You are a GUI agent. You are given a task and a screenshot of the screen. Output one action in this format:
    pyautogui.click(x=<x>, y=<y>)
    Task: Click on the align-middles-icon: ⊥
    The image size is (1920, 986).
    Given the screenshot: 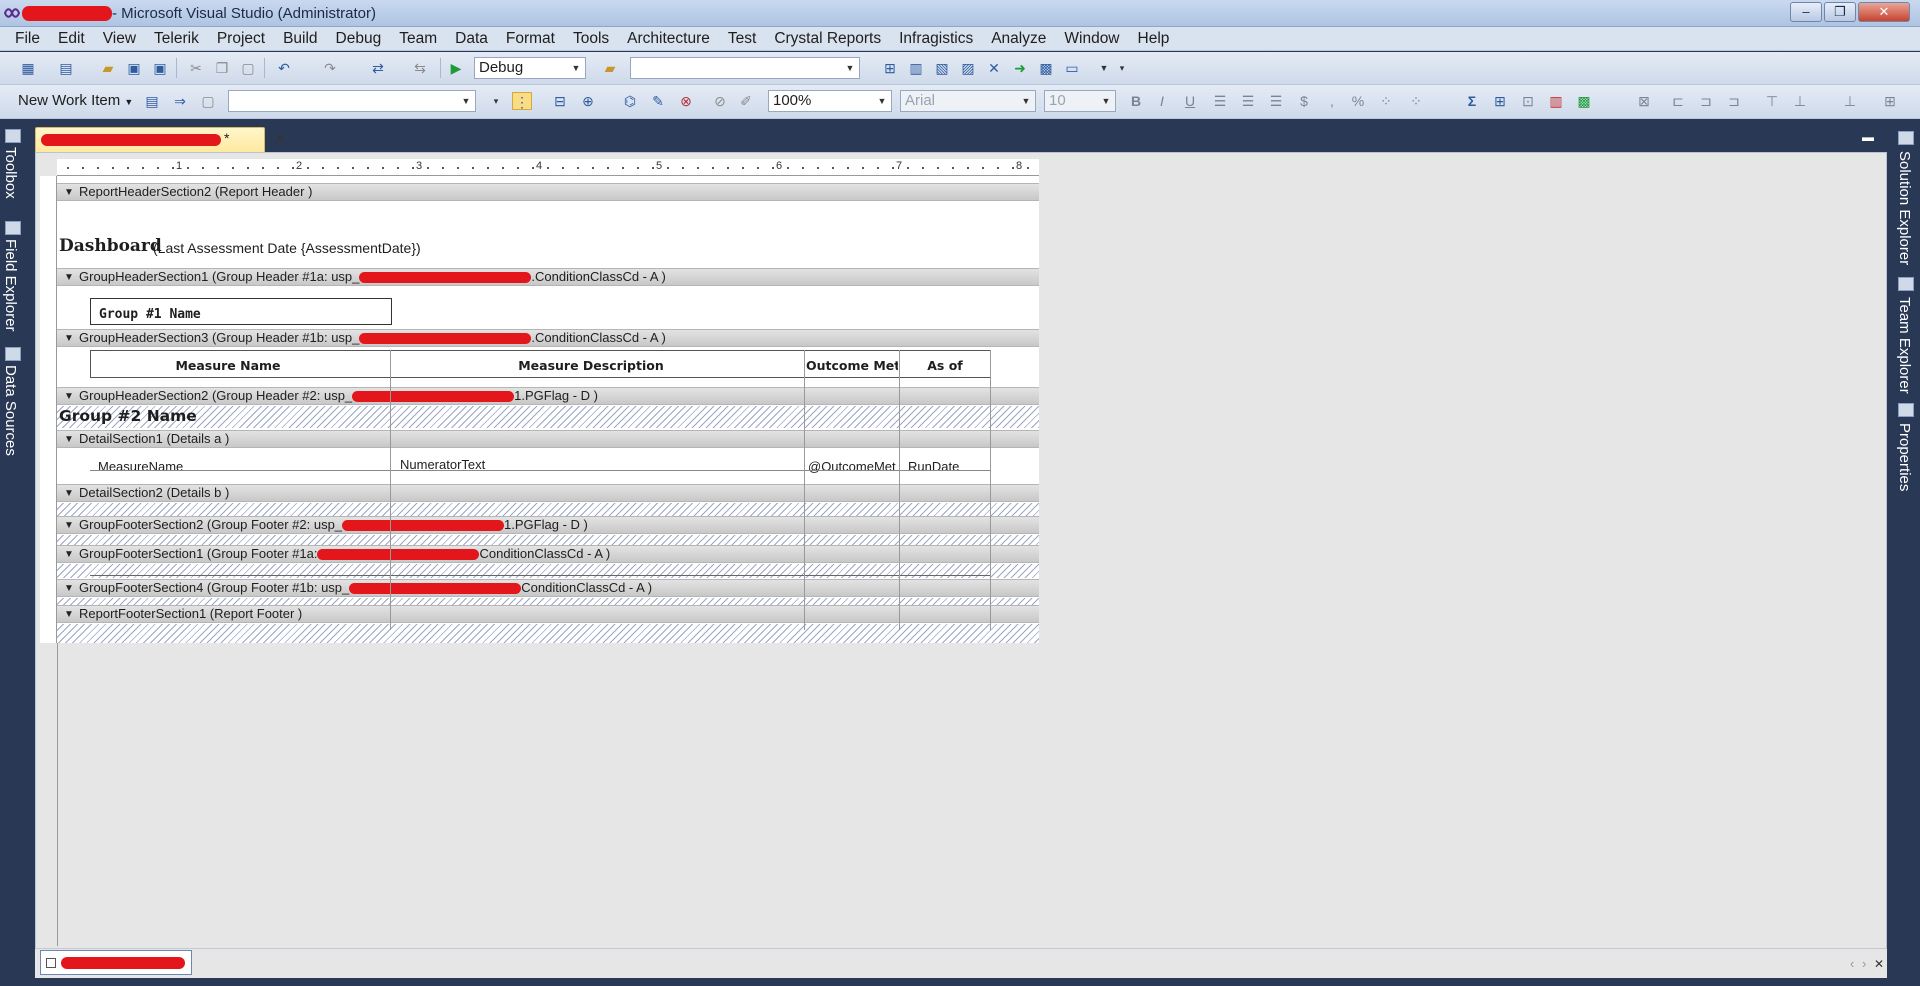 What is the action you would take?
    pyautogui.click(x=1800, y=101)
    